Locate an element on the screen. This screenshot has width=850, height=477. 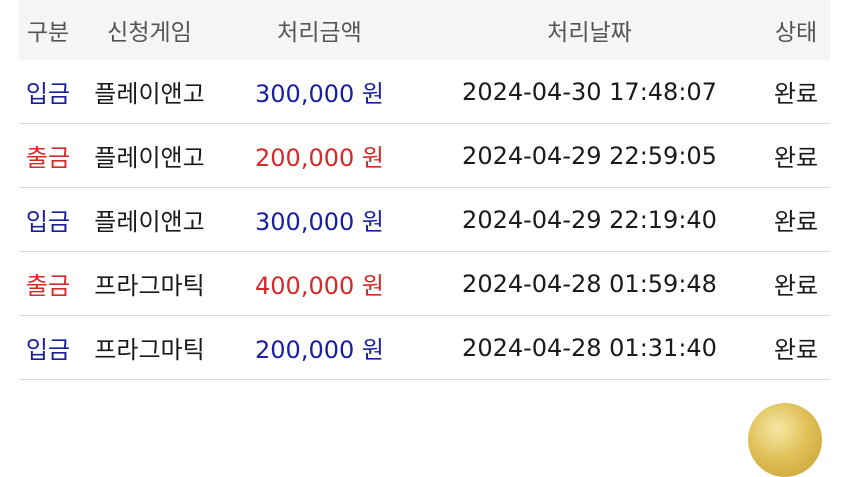
table-header: 구분 신청게임 처리금액 처리날짜 상태 is located at coordinates (424, 30).